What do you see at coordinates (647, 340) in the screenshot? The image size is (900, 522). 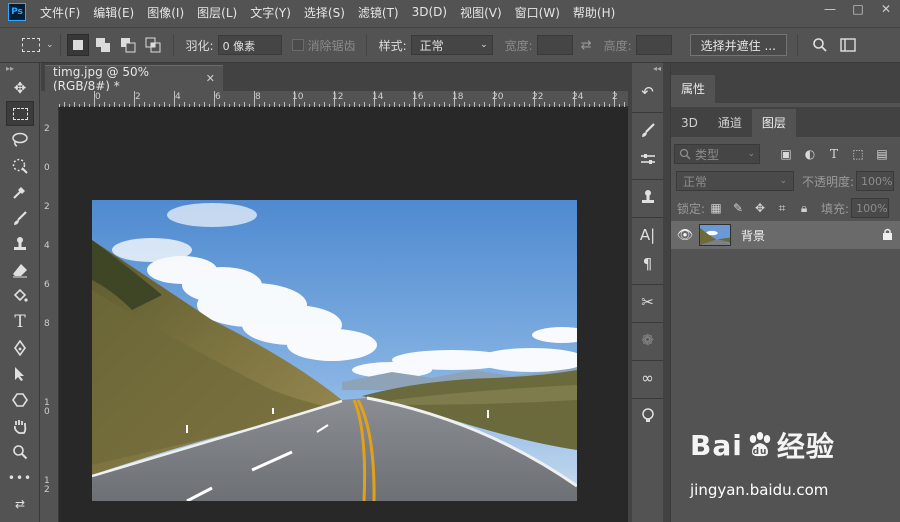 I see `glyphs-icon: ❁` at bounding box center [647, 340].